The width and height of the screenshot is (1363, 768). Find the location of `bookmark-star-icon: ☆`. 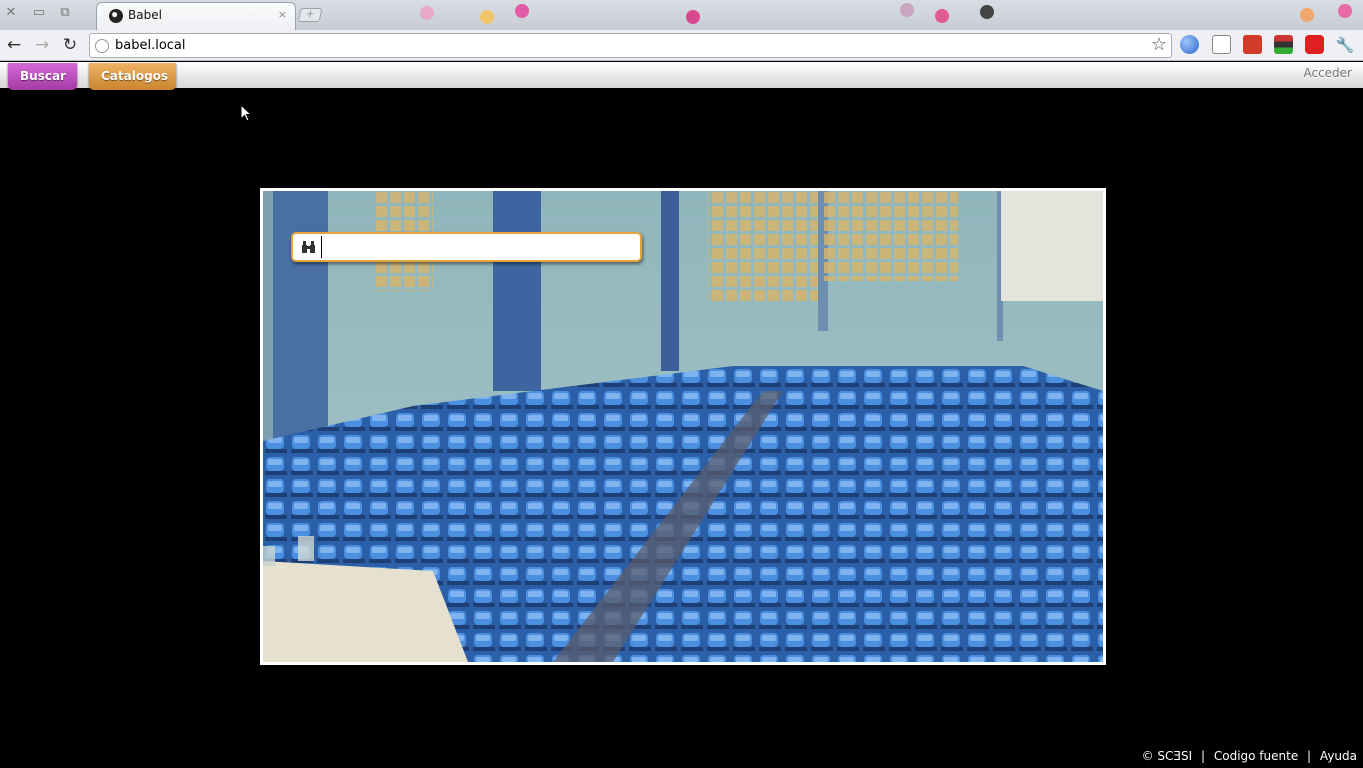

bookmark-star-icon: ☆ is located at coordinates (1159, 44).